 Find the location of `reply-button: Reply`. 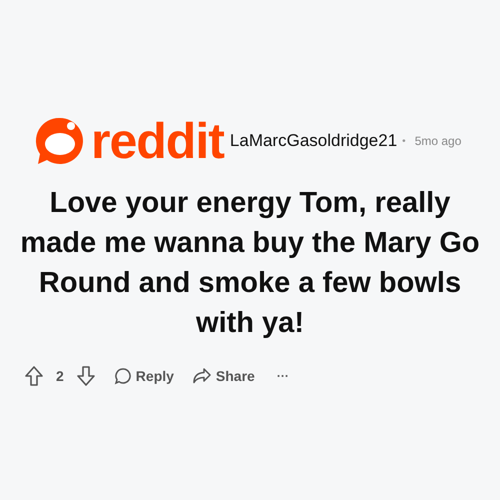

reply-button: Reply is located at coordinates (144, 376).